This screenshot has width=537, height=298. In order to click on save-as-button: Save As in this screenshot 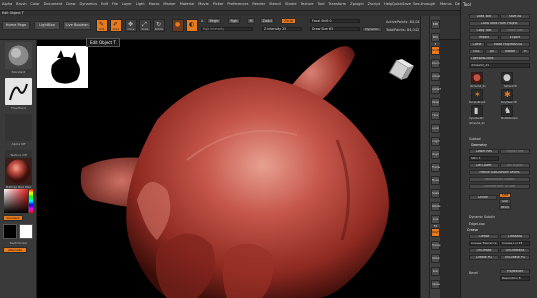, I will do `click(515, 16)`.